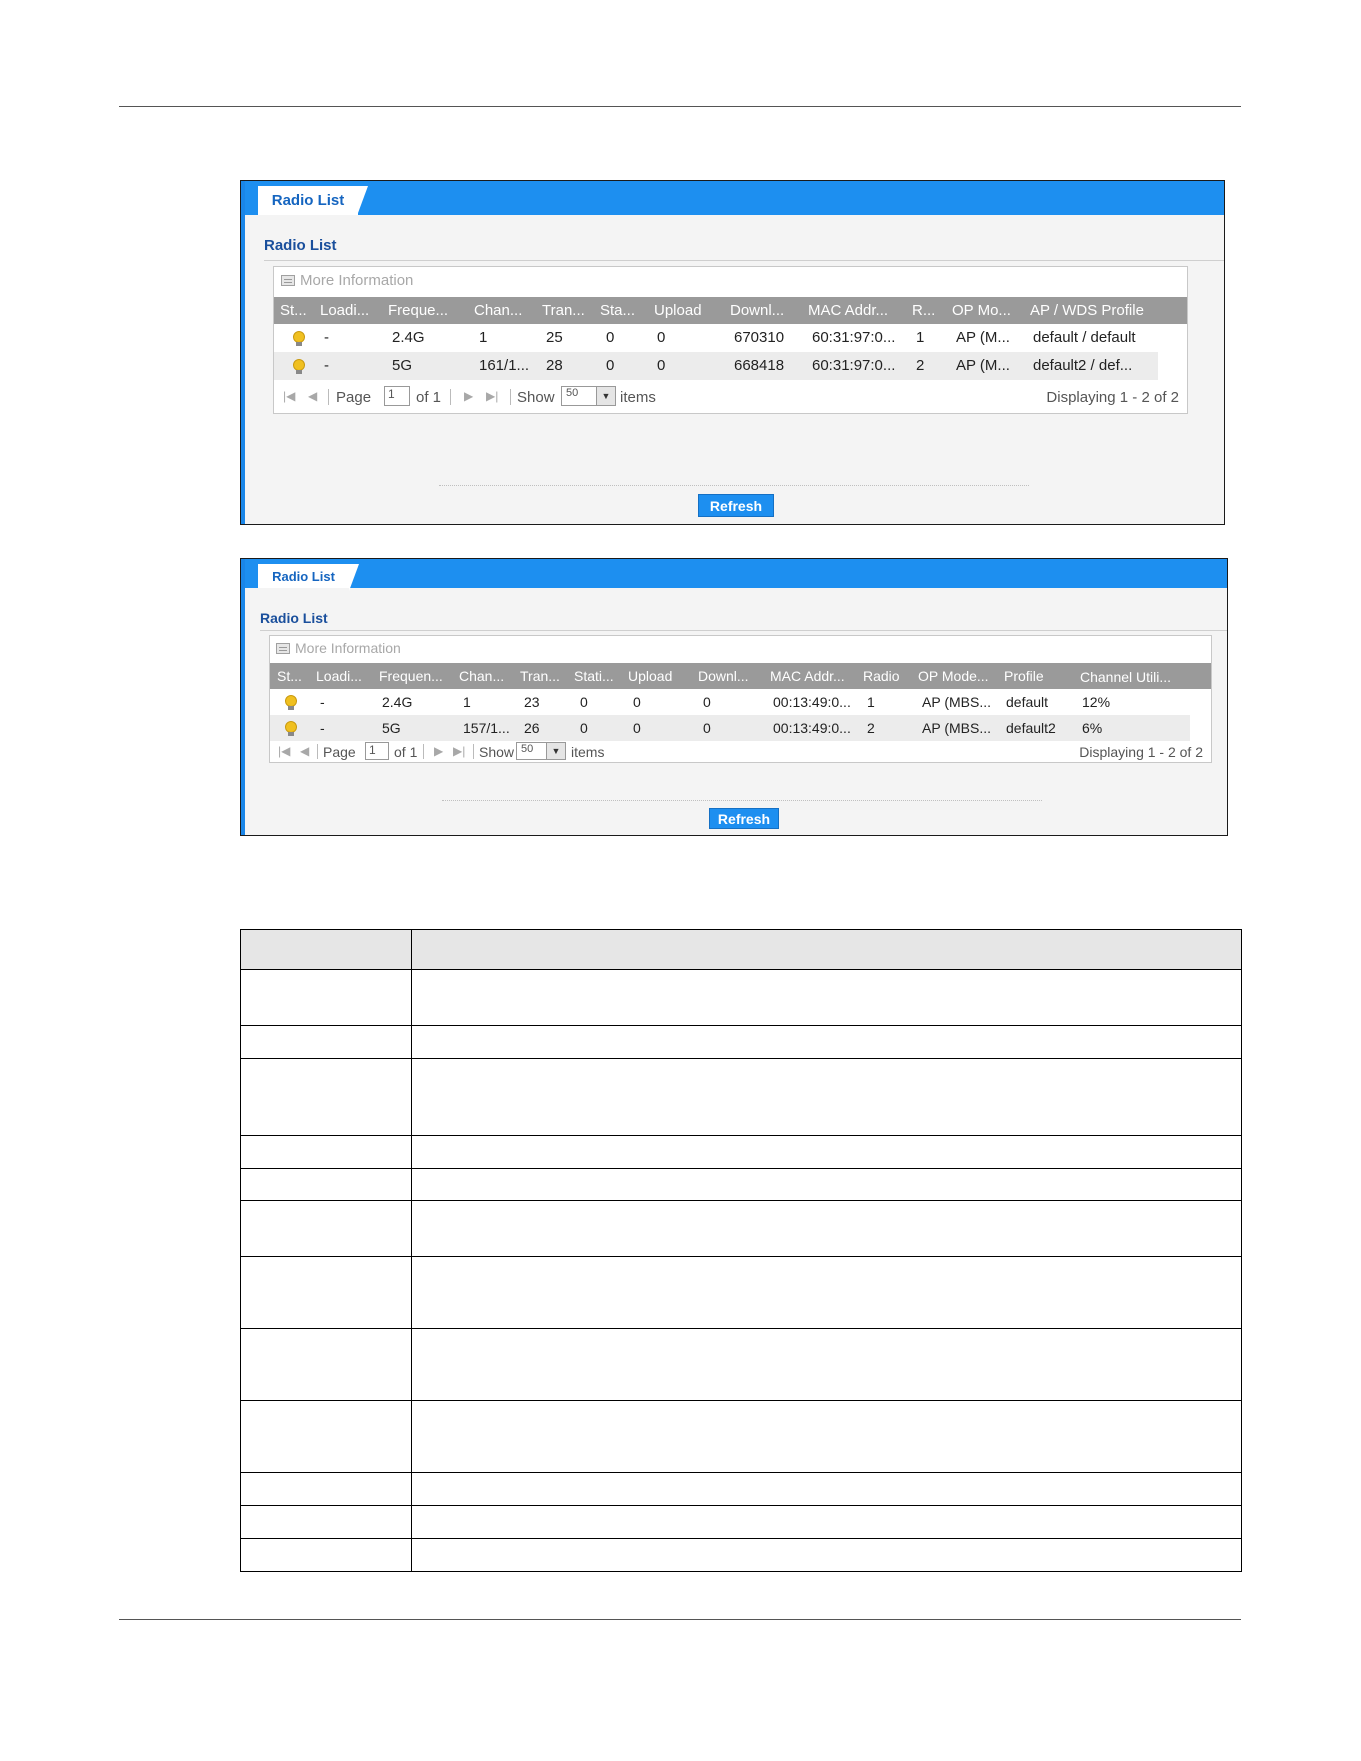  What do you see at coordinates (588, 752) in the screenshot?
I see `items-label: items` at bounding box center [588, 752].